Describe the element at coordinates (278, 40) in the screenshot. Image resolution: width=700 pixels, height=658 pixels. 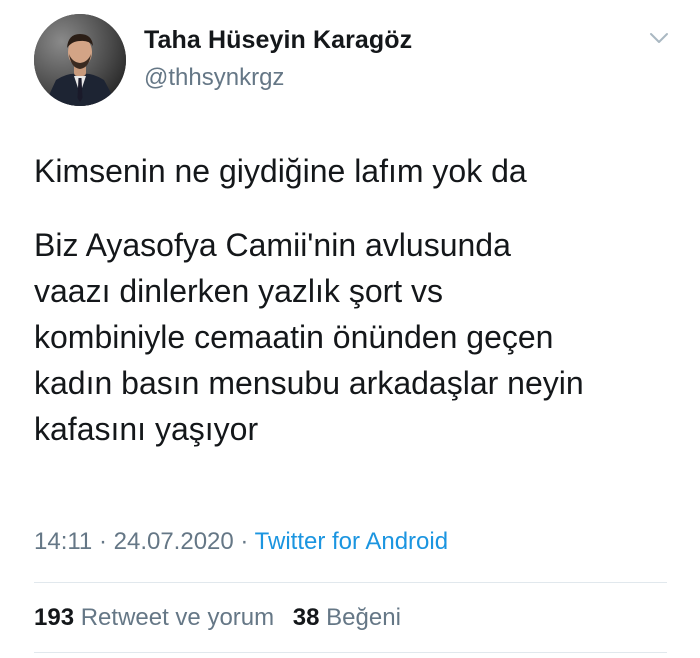
I see `display-name: Taha Hüseyin Karagöz` at that location.